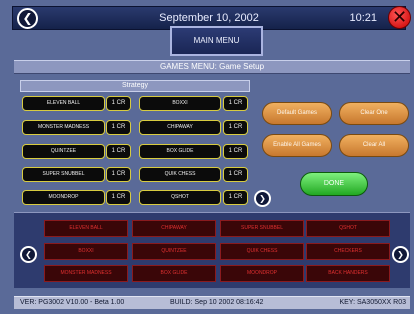 The height and width of the screenshot is (314, 414). Describe the element at coordinates (180, 151) in the screenshot. I see `game-button: BOX GLIDE` at that location.